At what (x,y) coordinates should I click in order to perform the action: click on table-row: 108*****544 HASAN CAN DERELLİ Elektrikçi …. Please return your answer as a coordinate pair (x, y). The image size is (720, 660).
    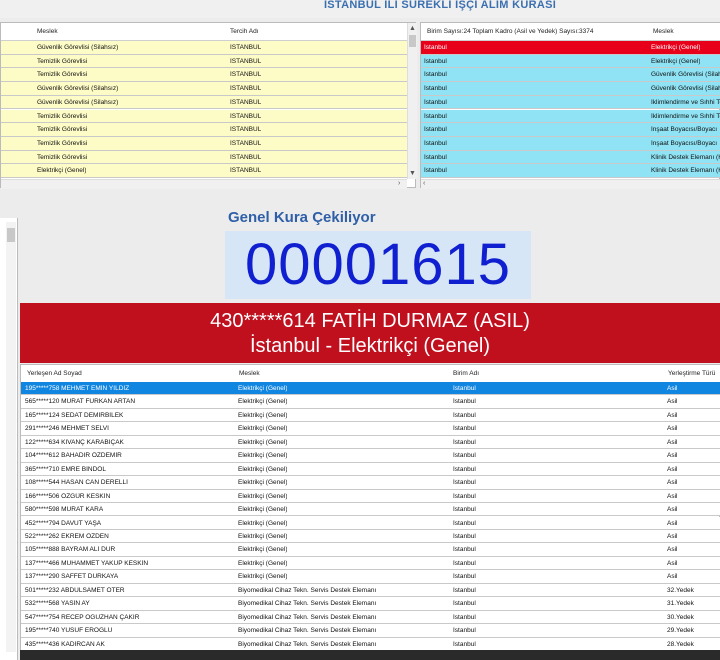
    Looking at the image, I should click on (370, 483).